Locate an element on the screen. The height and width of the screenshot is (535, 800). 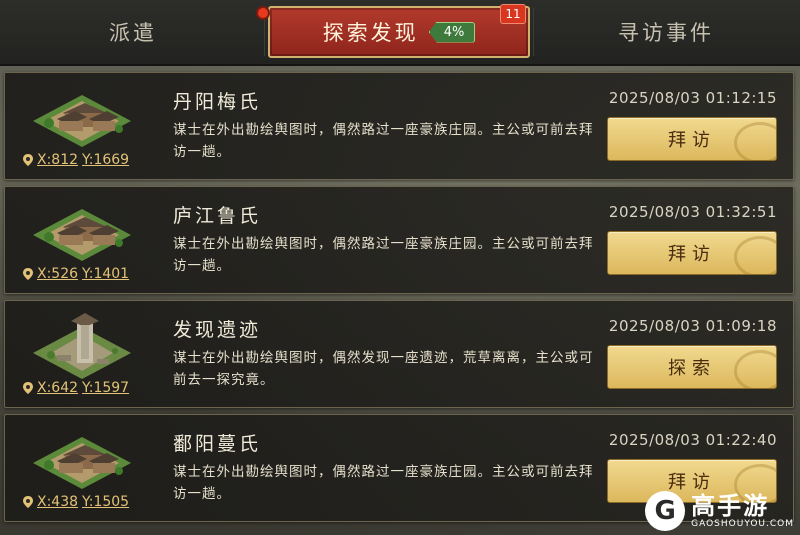
watermark-text: 高手游 GAOSHOUYOU.COM is located at coordinates (742, 511).